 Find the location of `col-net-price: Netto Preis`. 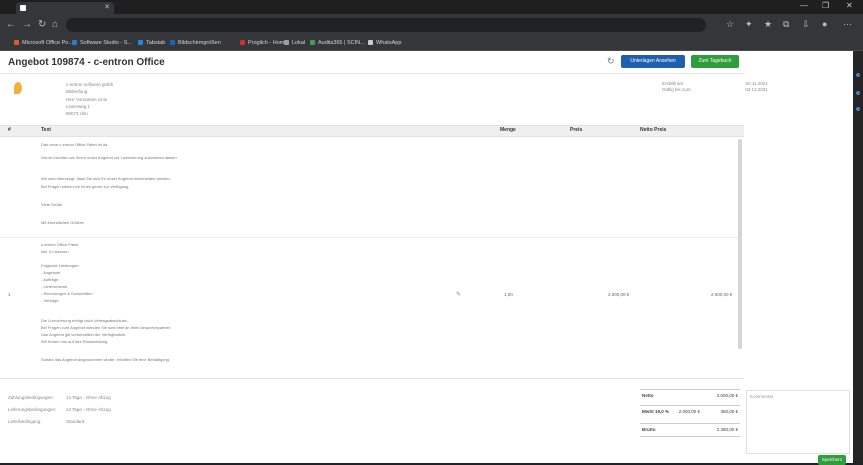

col-net-price: Netto Preis is located at coordinates (653, 130).